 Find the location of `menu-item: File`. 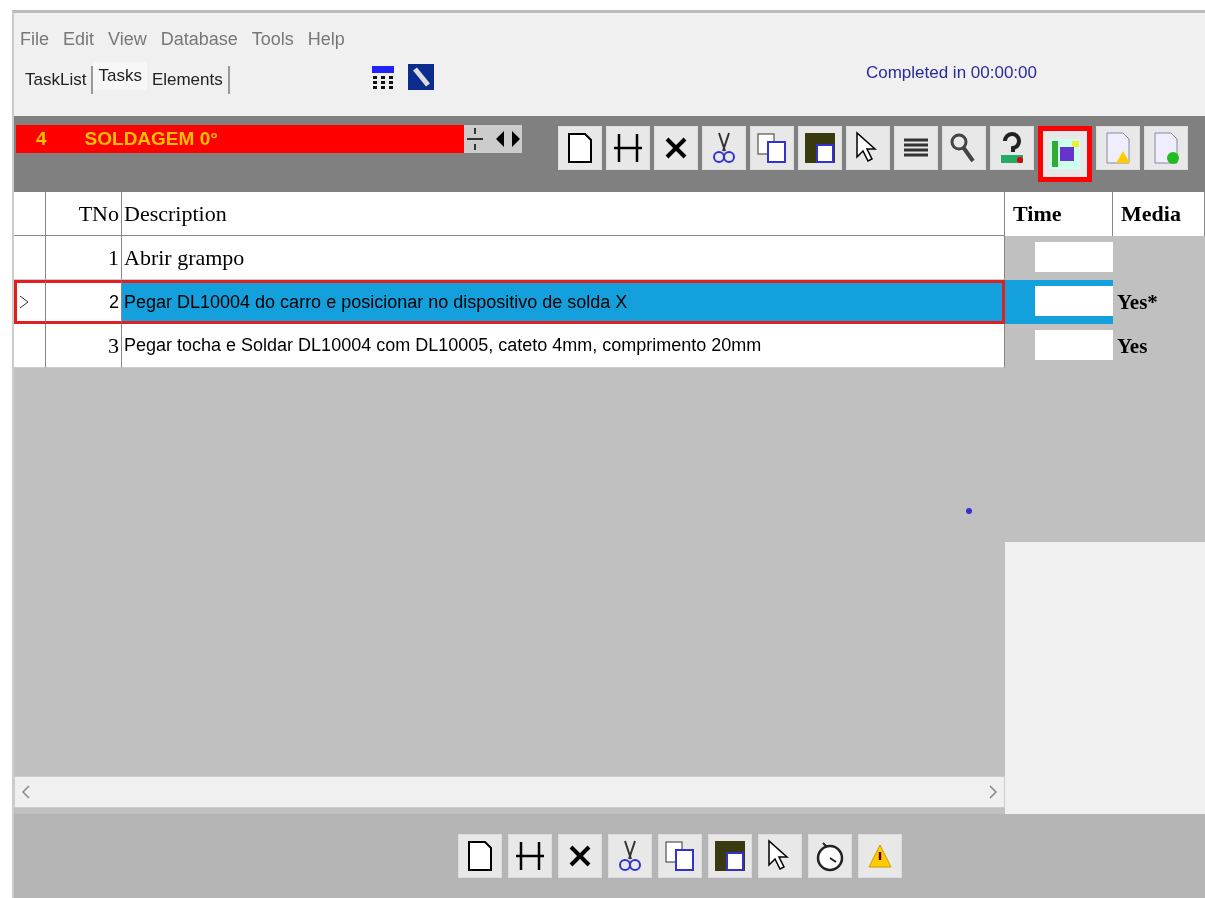

menu-item: File is located at coordinates (34, 39).